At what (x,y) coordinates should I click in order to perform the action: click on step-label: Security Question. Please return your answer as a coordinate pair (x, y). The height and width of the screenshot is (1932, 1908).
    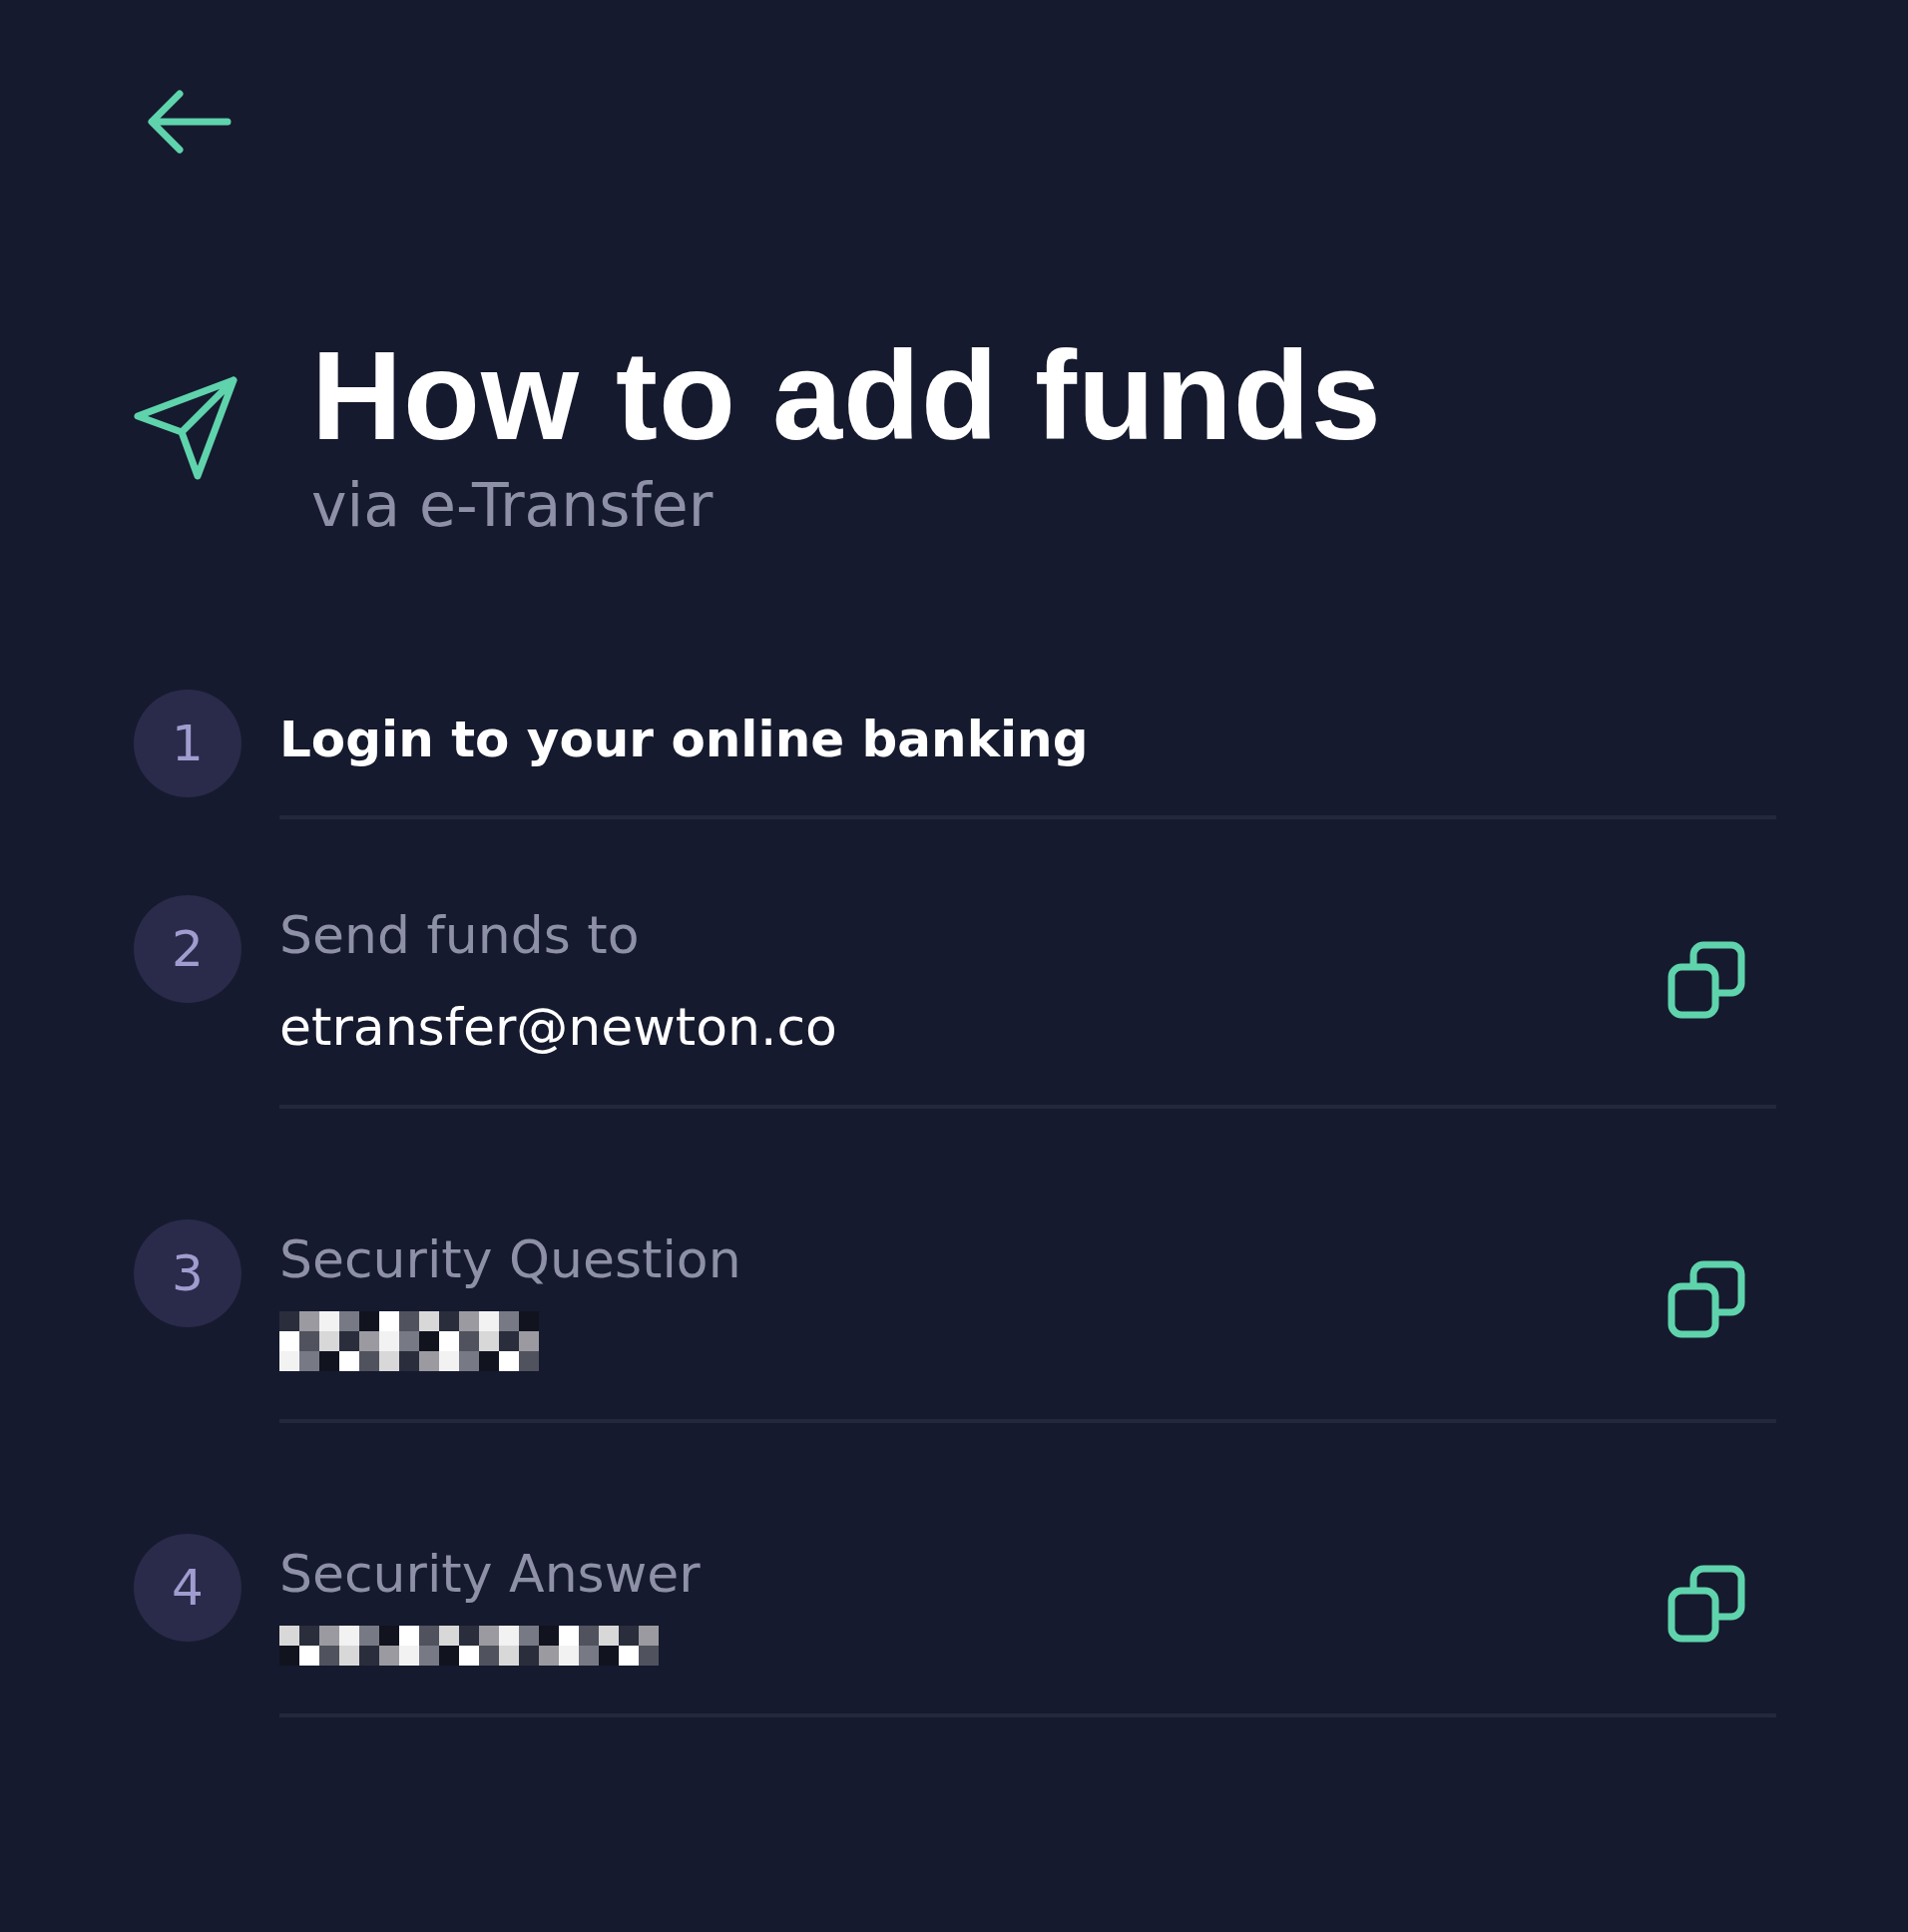
    Looking at the image, I should click on (510, 1259).